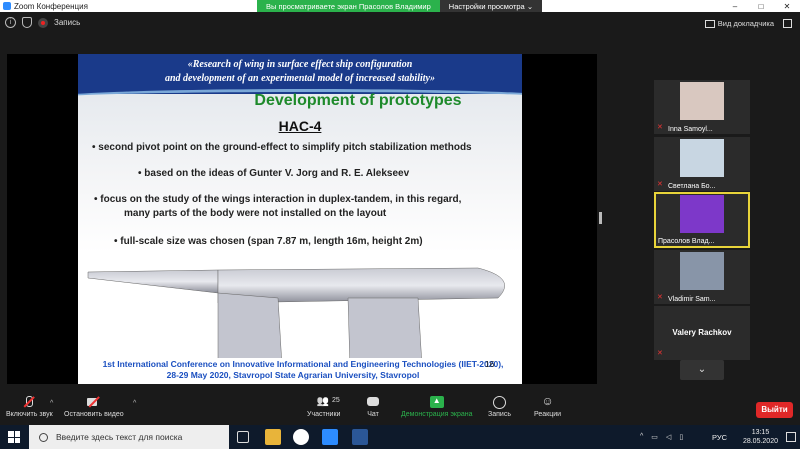  What do you see at coordinates (324, 414) in the screenshot?
I see `participants-label: Участники` at bounding box center [324, 414].